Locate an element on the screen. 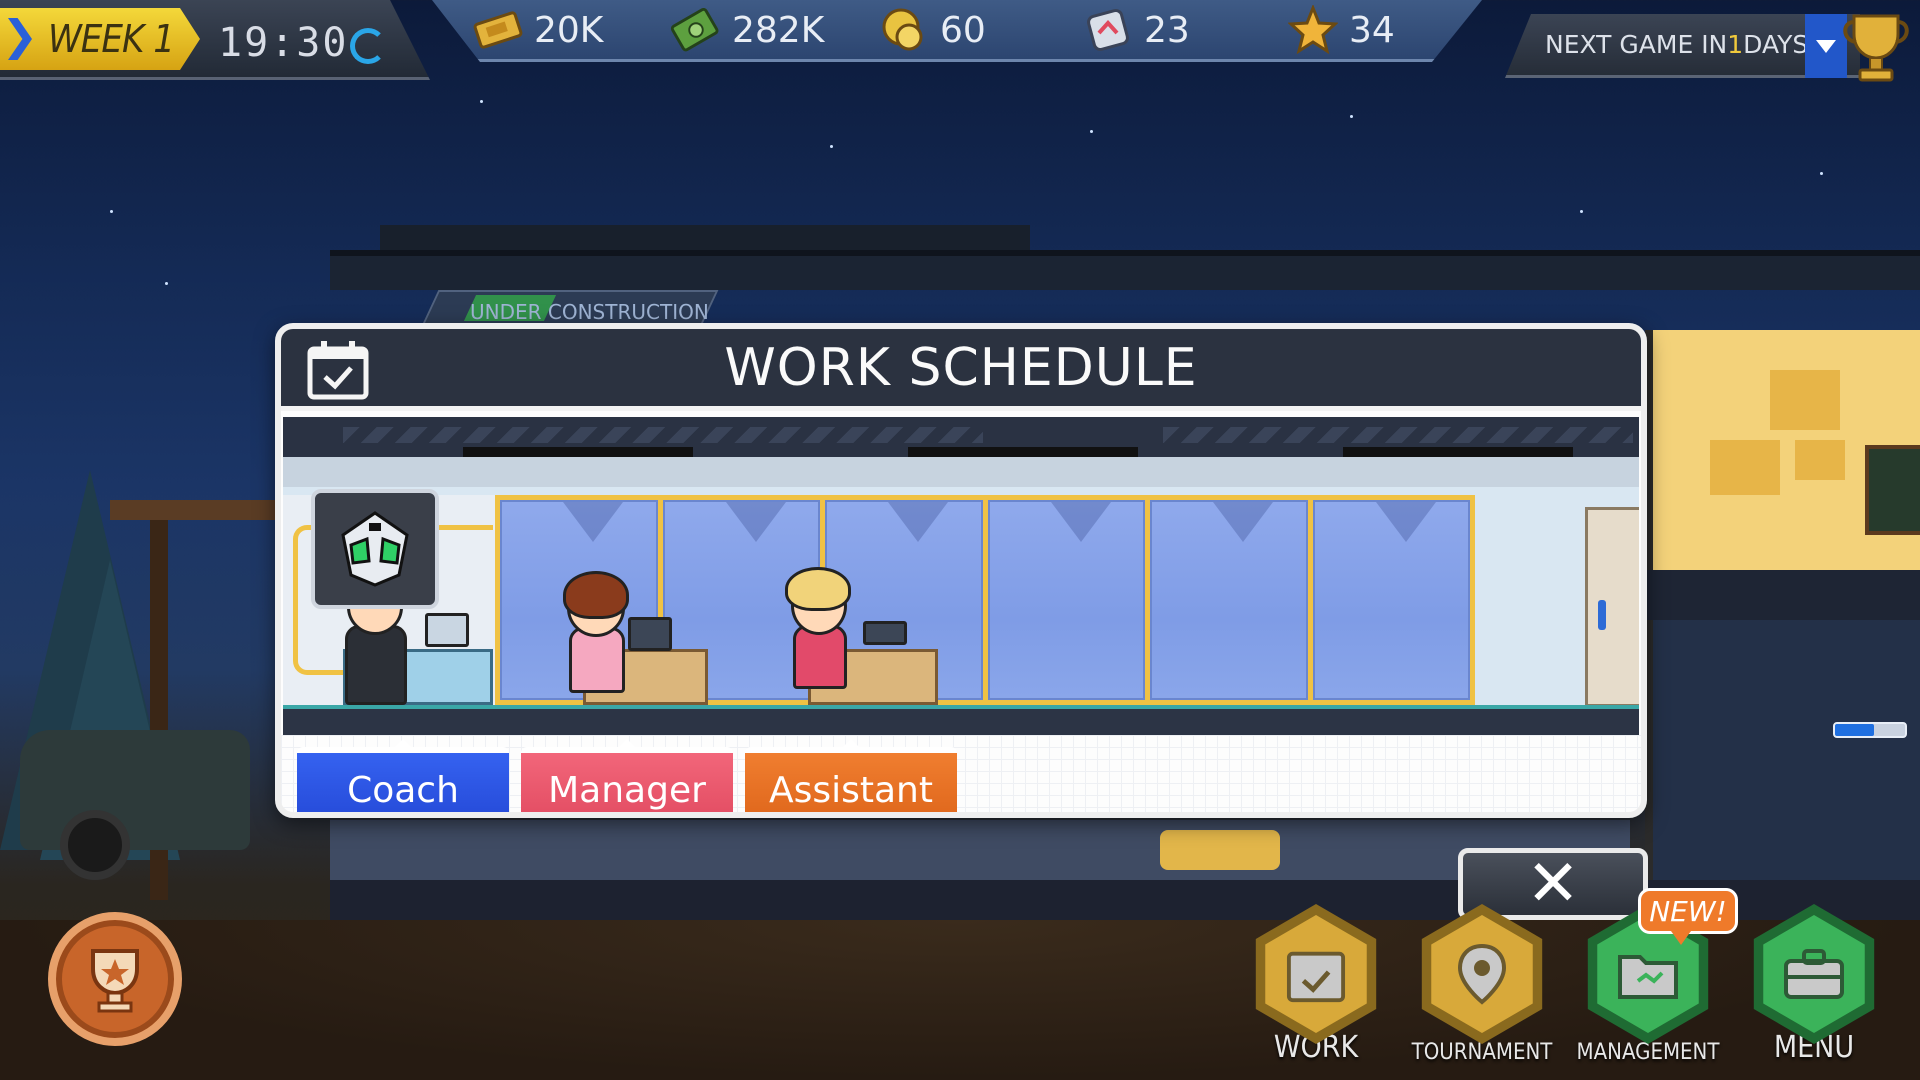 The image size is (1920, 1080). nav-tournament: TOURNAMENT is located at coordinates (1482, 992).